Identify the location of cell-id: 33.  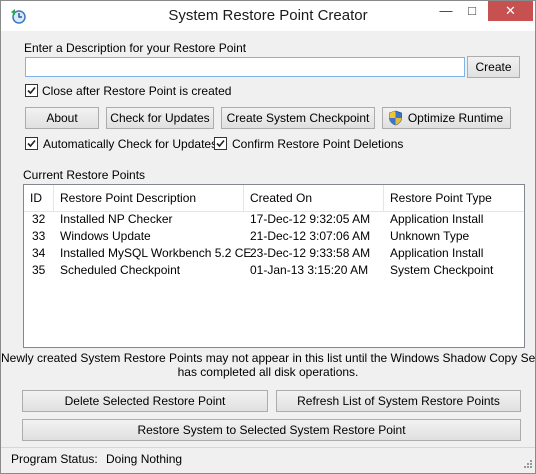
(39, 236).